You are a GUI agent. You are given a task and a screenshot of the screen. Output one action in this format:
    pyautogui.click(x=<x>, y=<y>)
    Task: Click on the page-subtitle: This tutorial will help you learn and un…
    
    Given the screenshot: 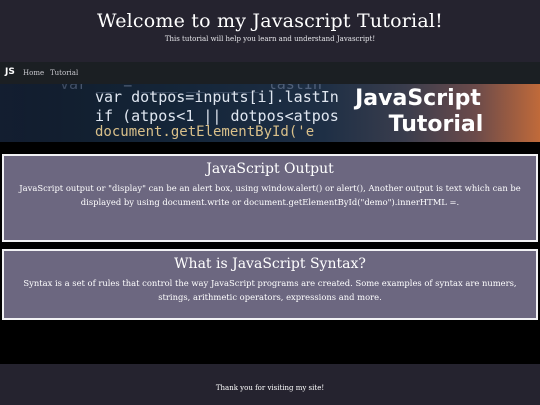 What is the action you would take?
    pyautogui.click(x=270, y=39)
    